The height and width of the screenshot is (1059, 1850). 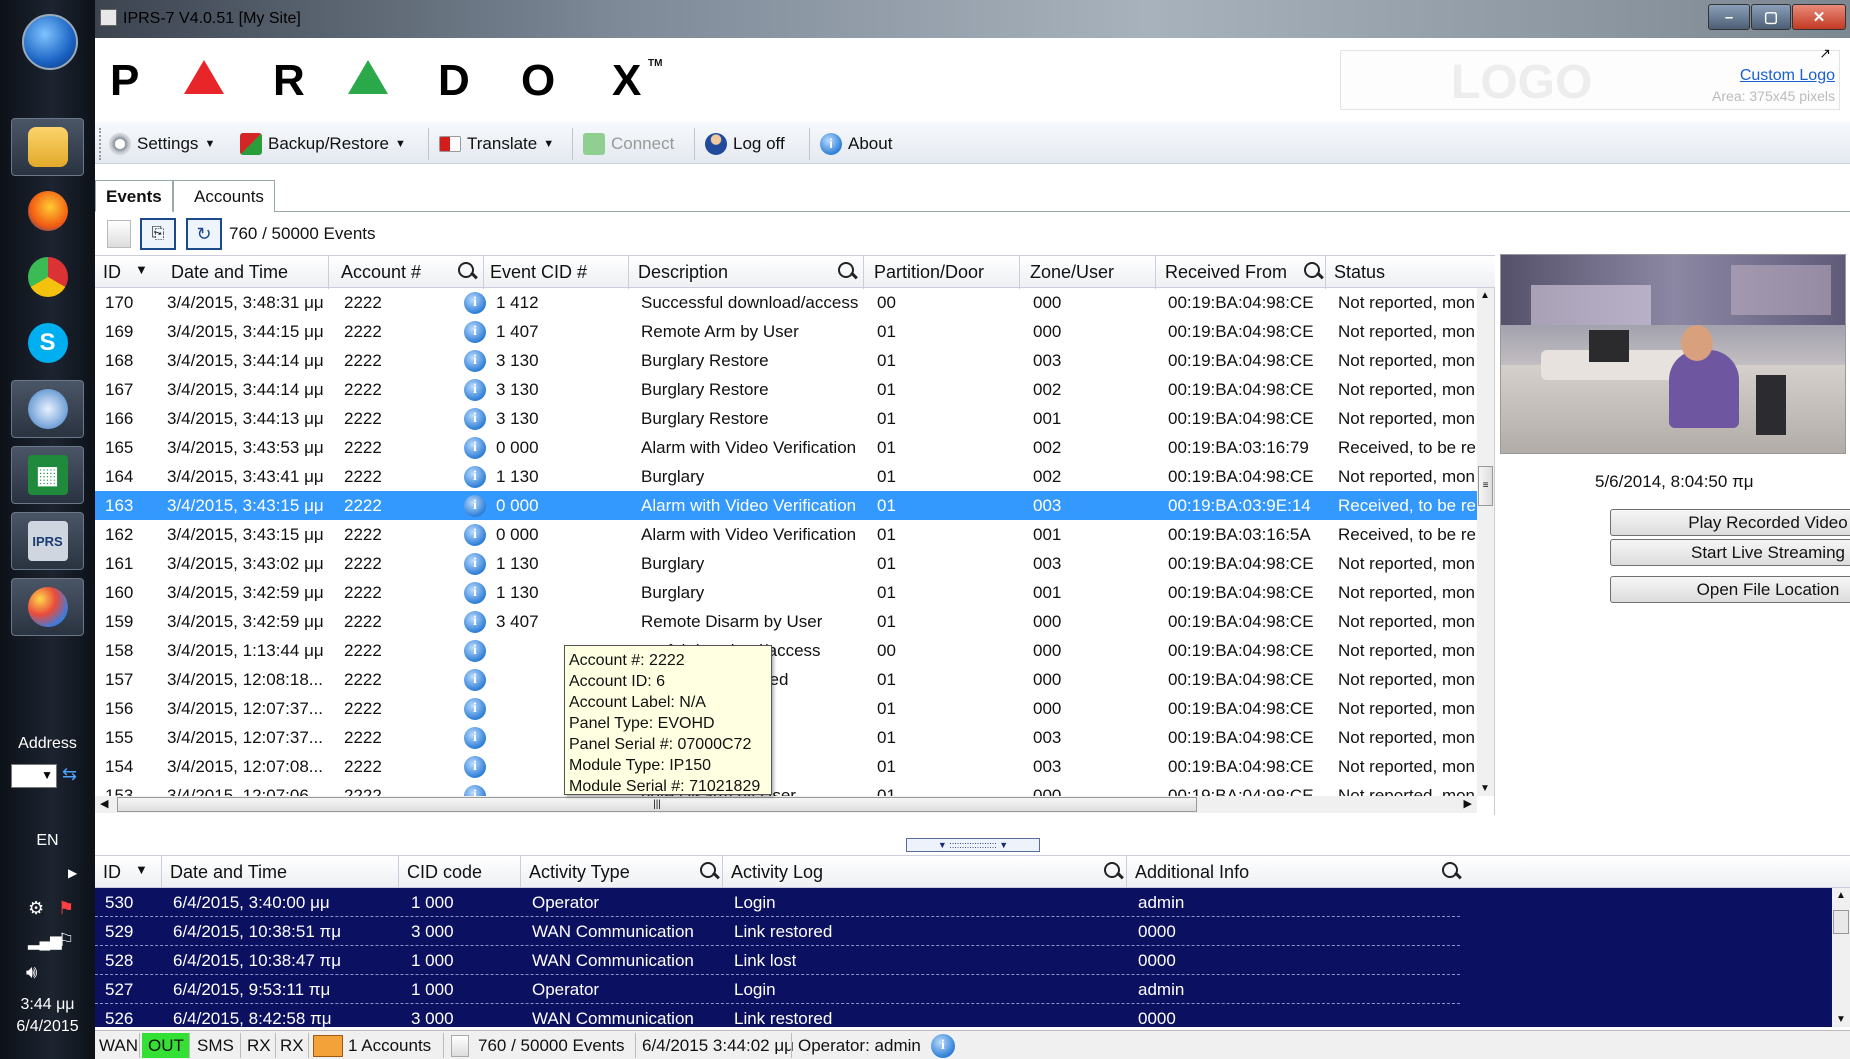 What do you see at coordinates (1730, 552) in the screenshot?
I see `start-live-streaming-button: Start Live Streaming` at bounding box center [1730, 552].